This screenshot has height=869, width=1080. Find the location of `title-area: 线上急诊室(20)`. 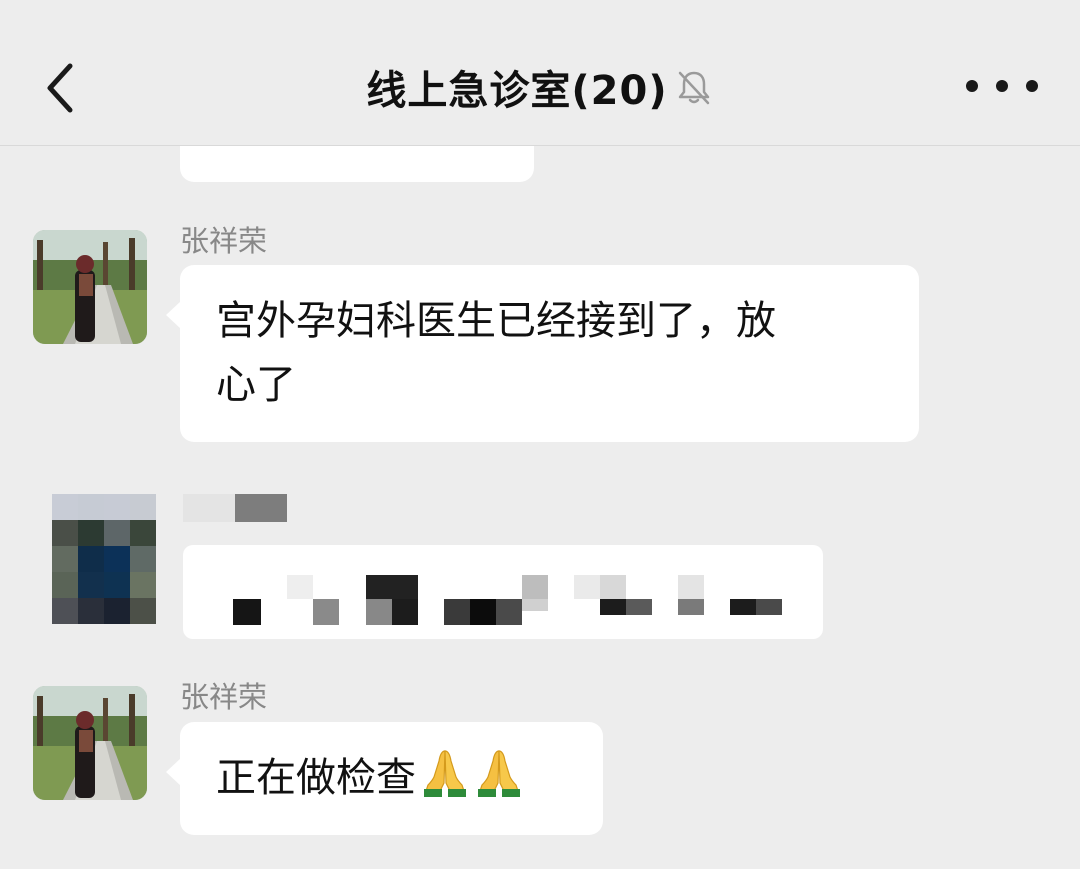

title-area: 线上急诊室(20) is located at coordinates (540, 87).